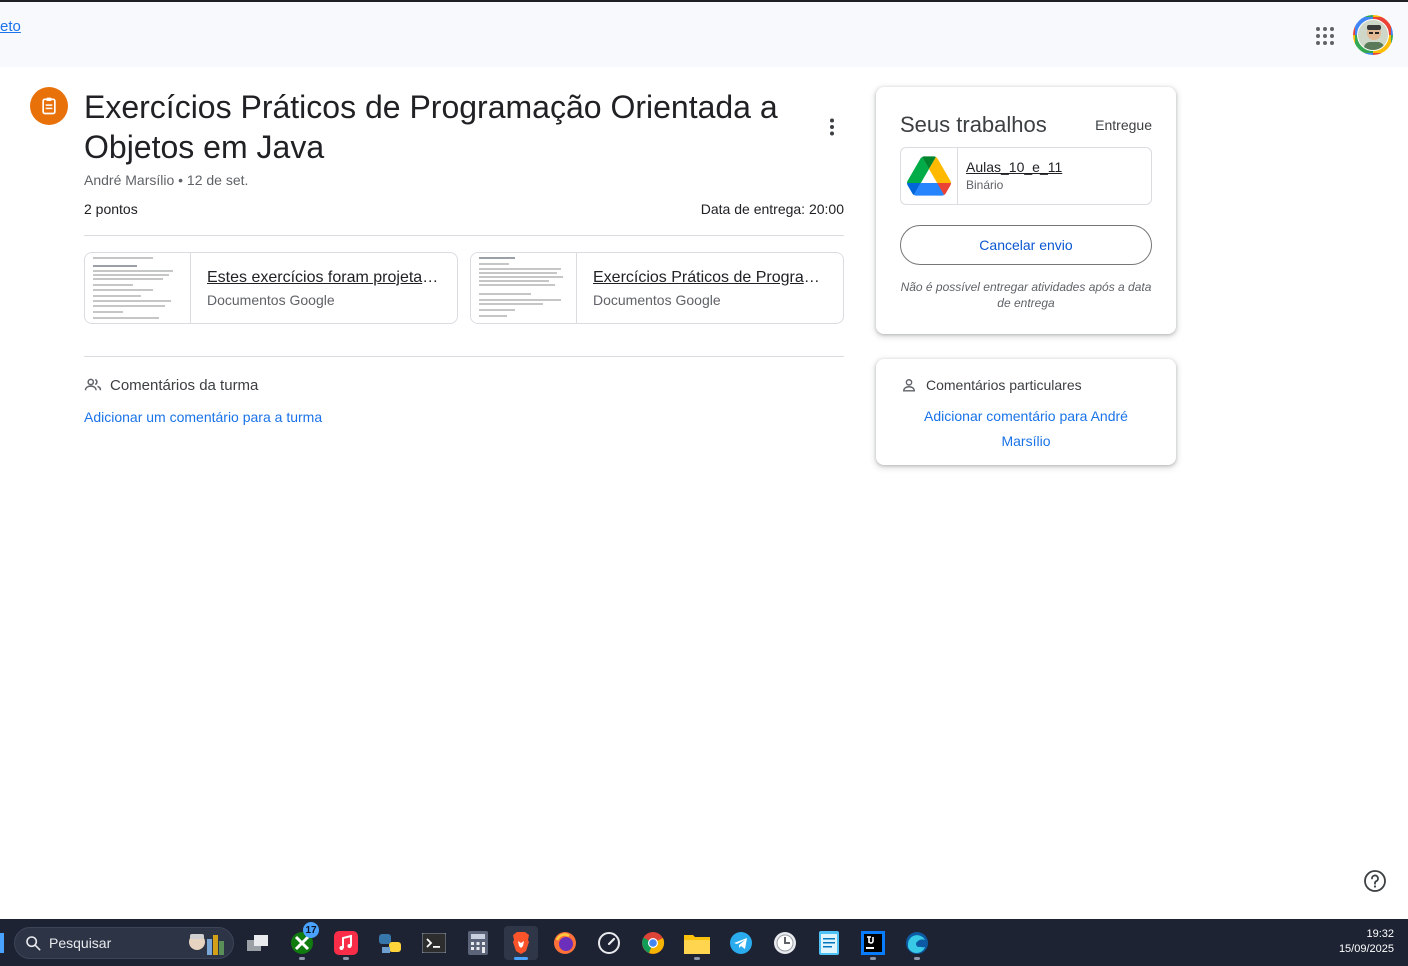  Describe the element at coordinates (653, 943) in the screenshot. I see `chrome-icon` at that location.